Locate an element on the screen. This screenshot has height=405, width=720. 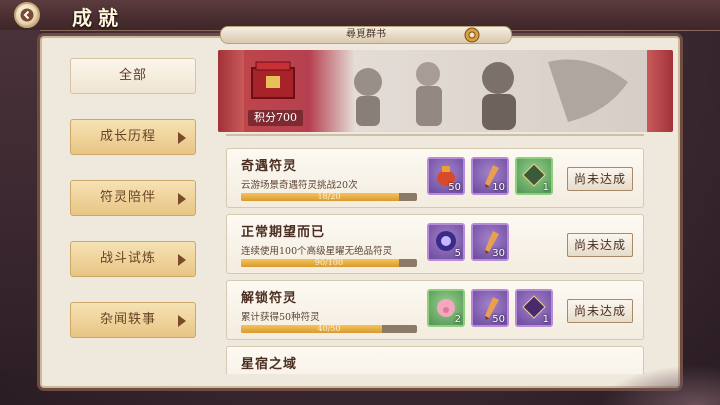
sidebar-item-misc: 杂闻轶事 is located at coordinates (133, 320).